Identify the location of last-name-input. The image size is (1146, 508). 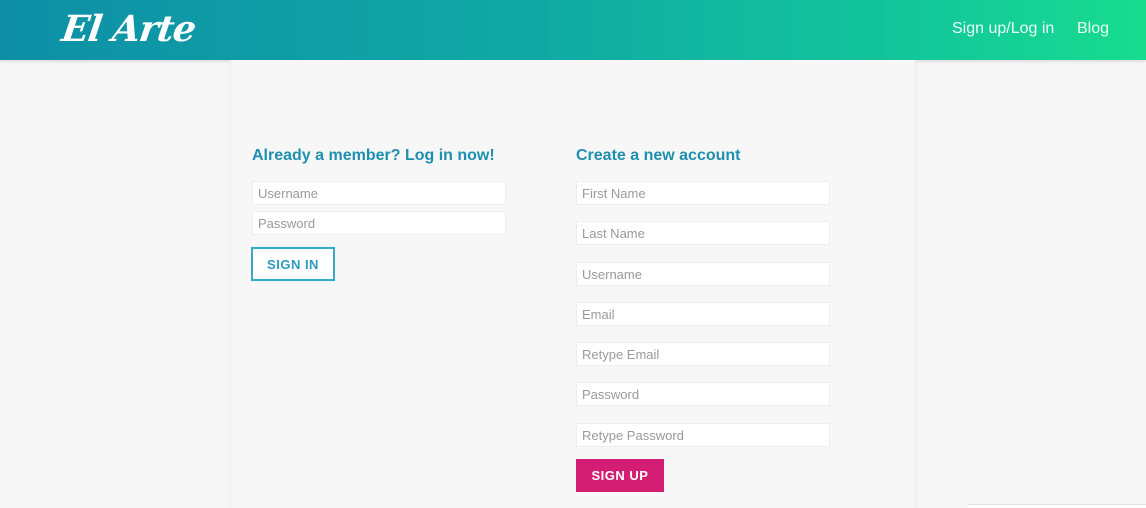
(703, 233).